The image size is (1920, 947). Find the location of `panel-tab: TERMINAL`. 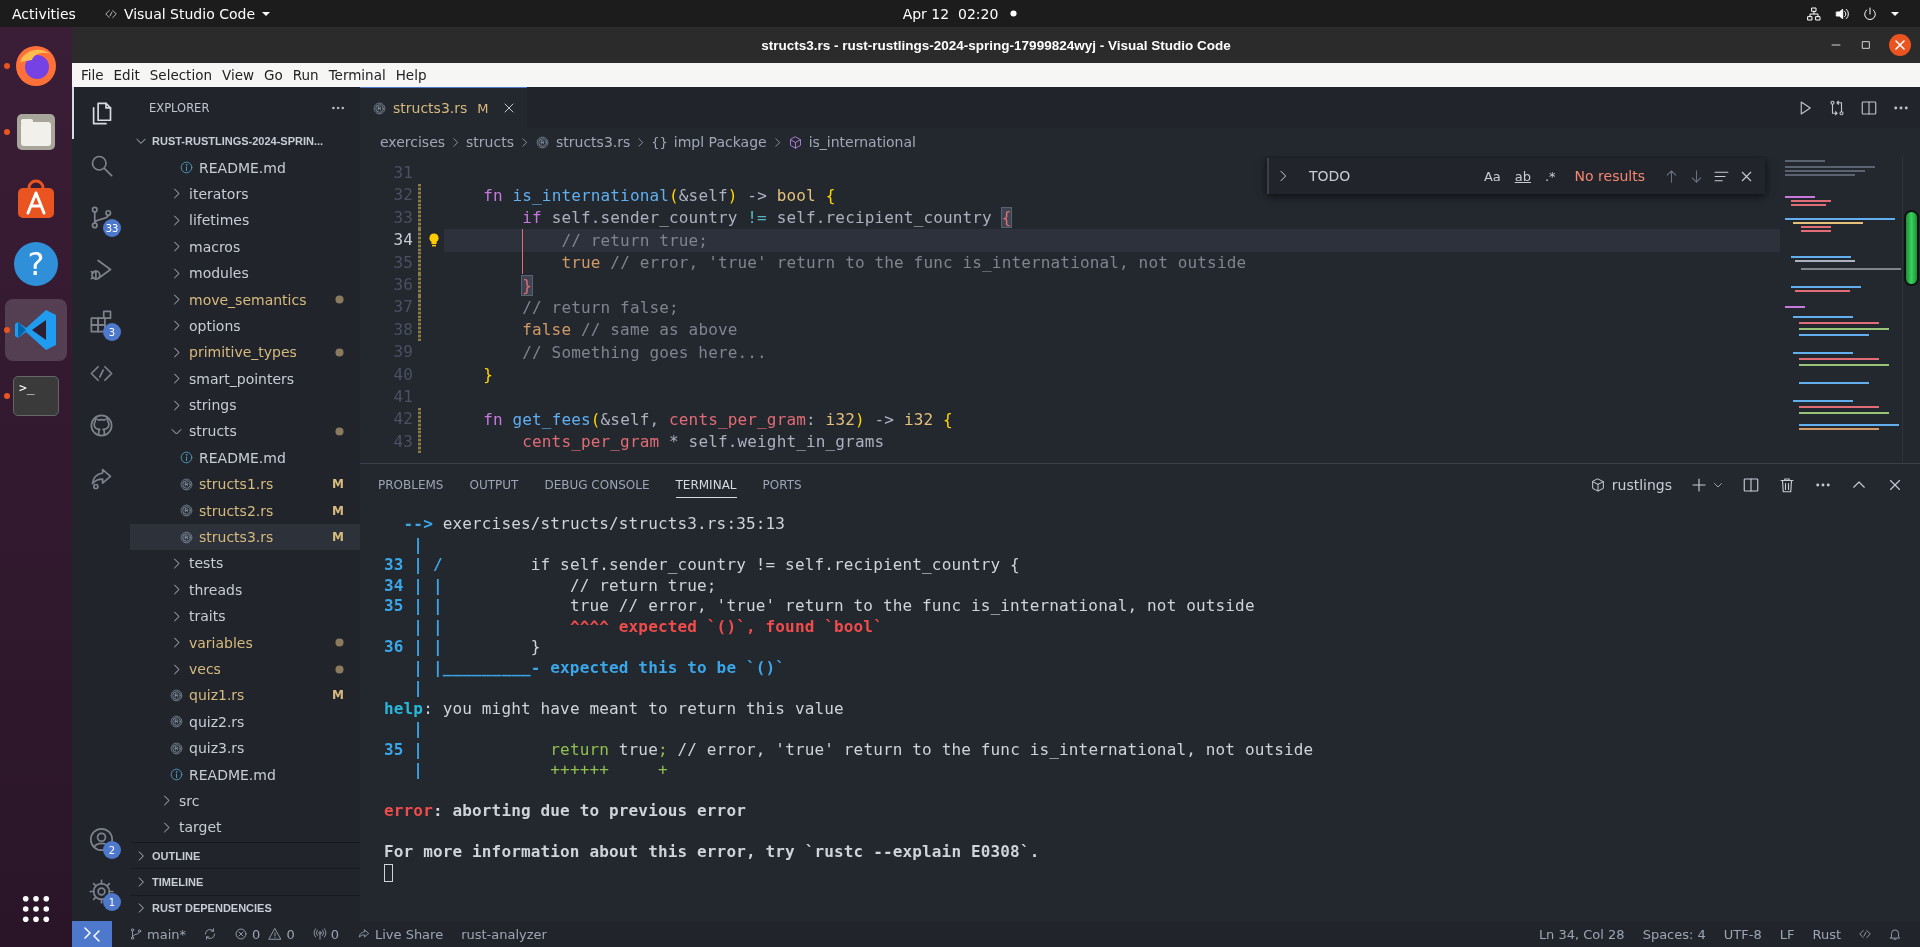

panel-tab: TERMINAL is located at coordinates (706, 485).